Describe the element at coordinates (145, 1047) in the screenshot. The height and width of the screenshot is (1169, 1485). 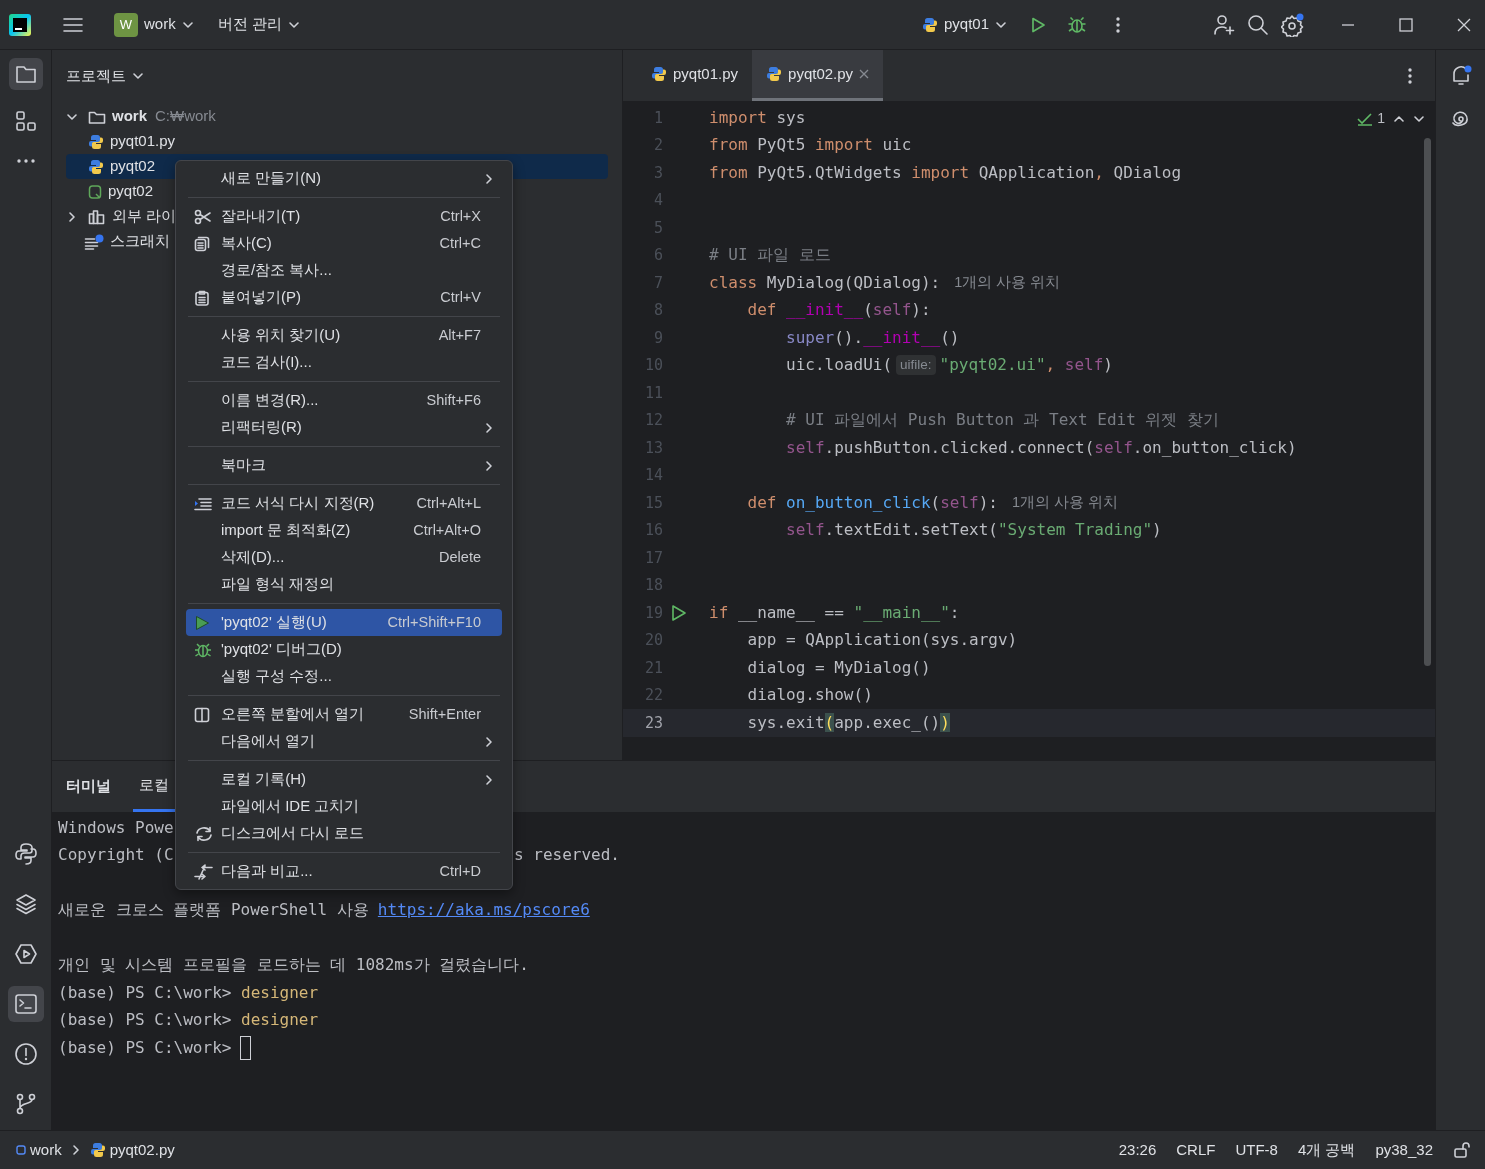
I see `terminal-text: (base) PS C:\work>` at that location.